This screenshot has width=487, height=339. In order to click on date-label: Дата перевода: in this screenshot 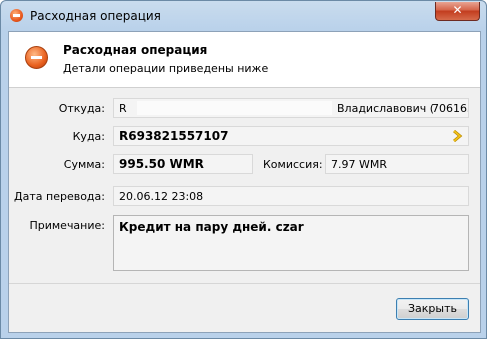, I will do `click(59, 196)`.